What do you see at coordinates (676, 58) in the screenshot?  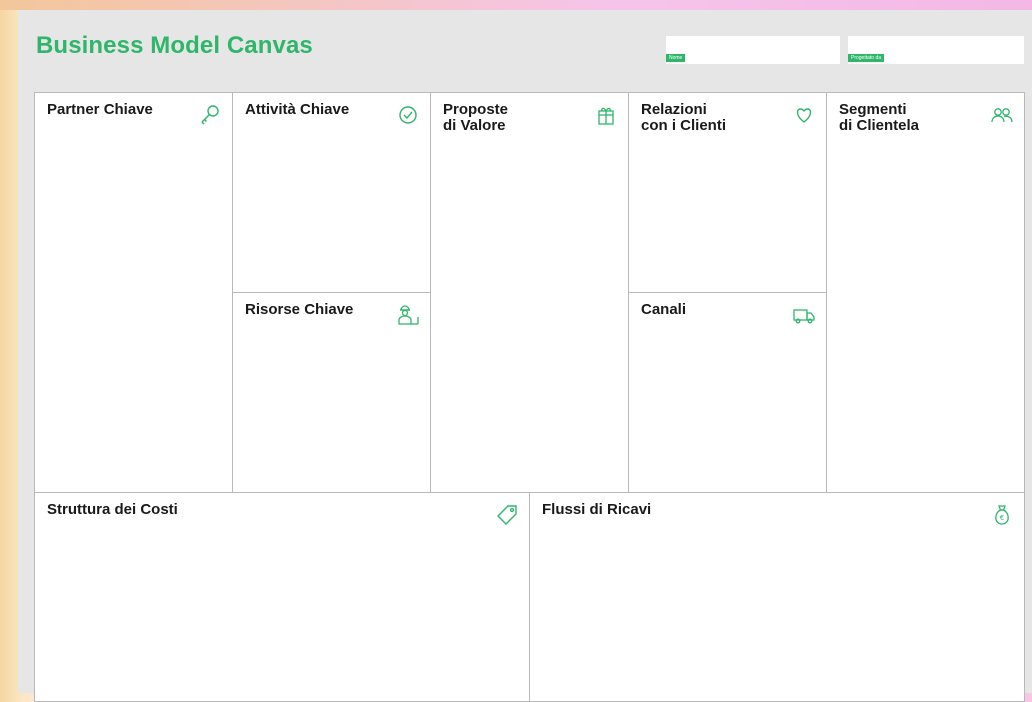 I see `name-field-label: Nome` at bounding box center [676, 58].